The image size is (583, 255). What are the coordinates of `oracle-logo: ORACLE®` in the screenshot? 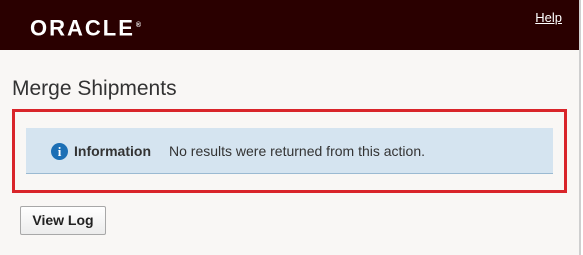 It's located at (85, 27).